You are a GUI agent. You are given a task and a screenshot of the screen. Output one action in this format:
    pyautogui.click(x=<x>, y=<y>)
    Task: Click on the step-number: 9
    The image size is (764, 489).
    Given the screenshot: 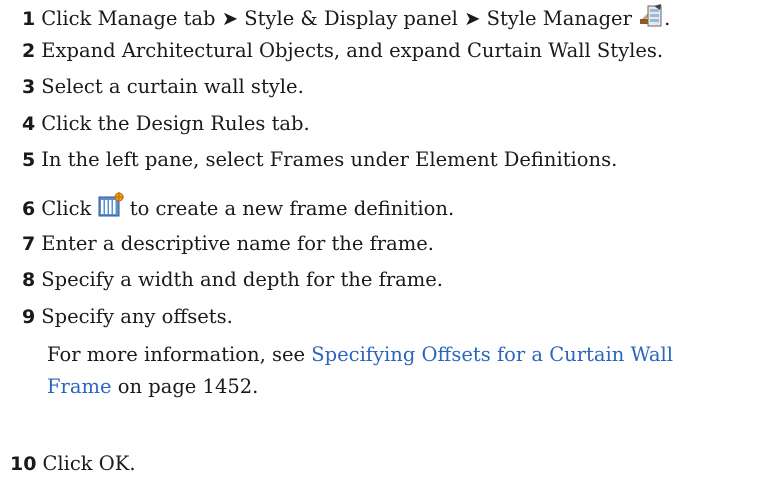 What is the action you would take?
    pyautogui.click(x=29, y=317)
    